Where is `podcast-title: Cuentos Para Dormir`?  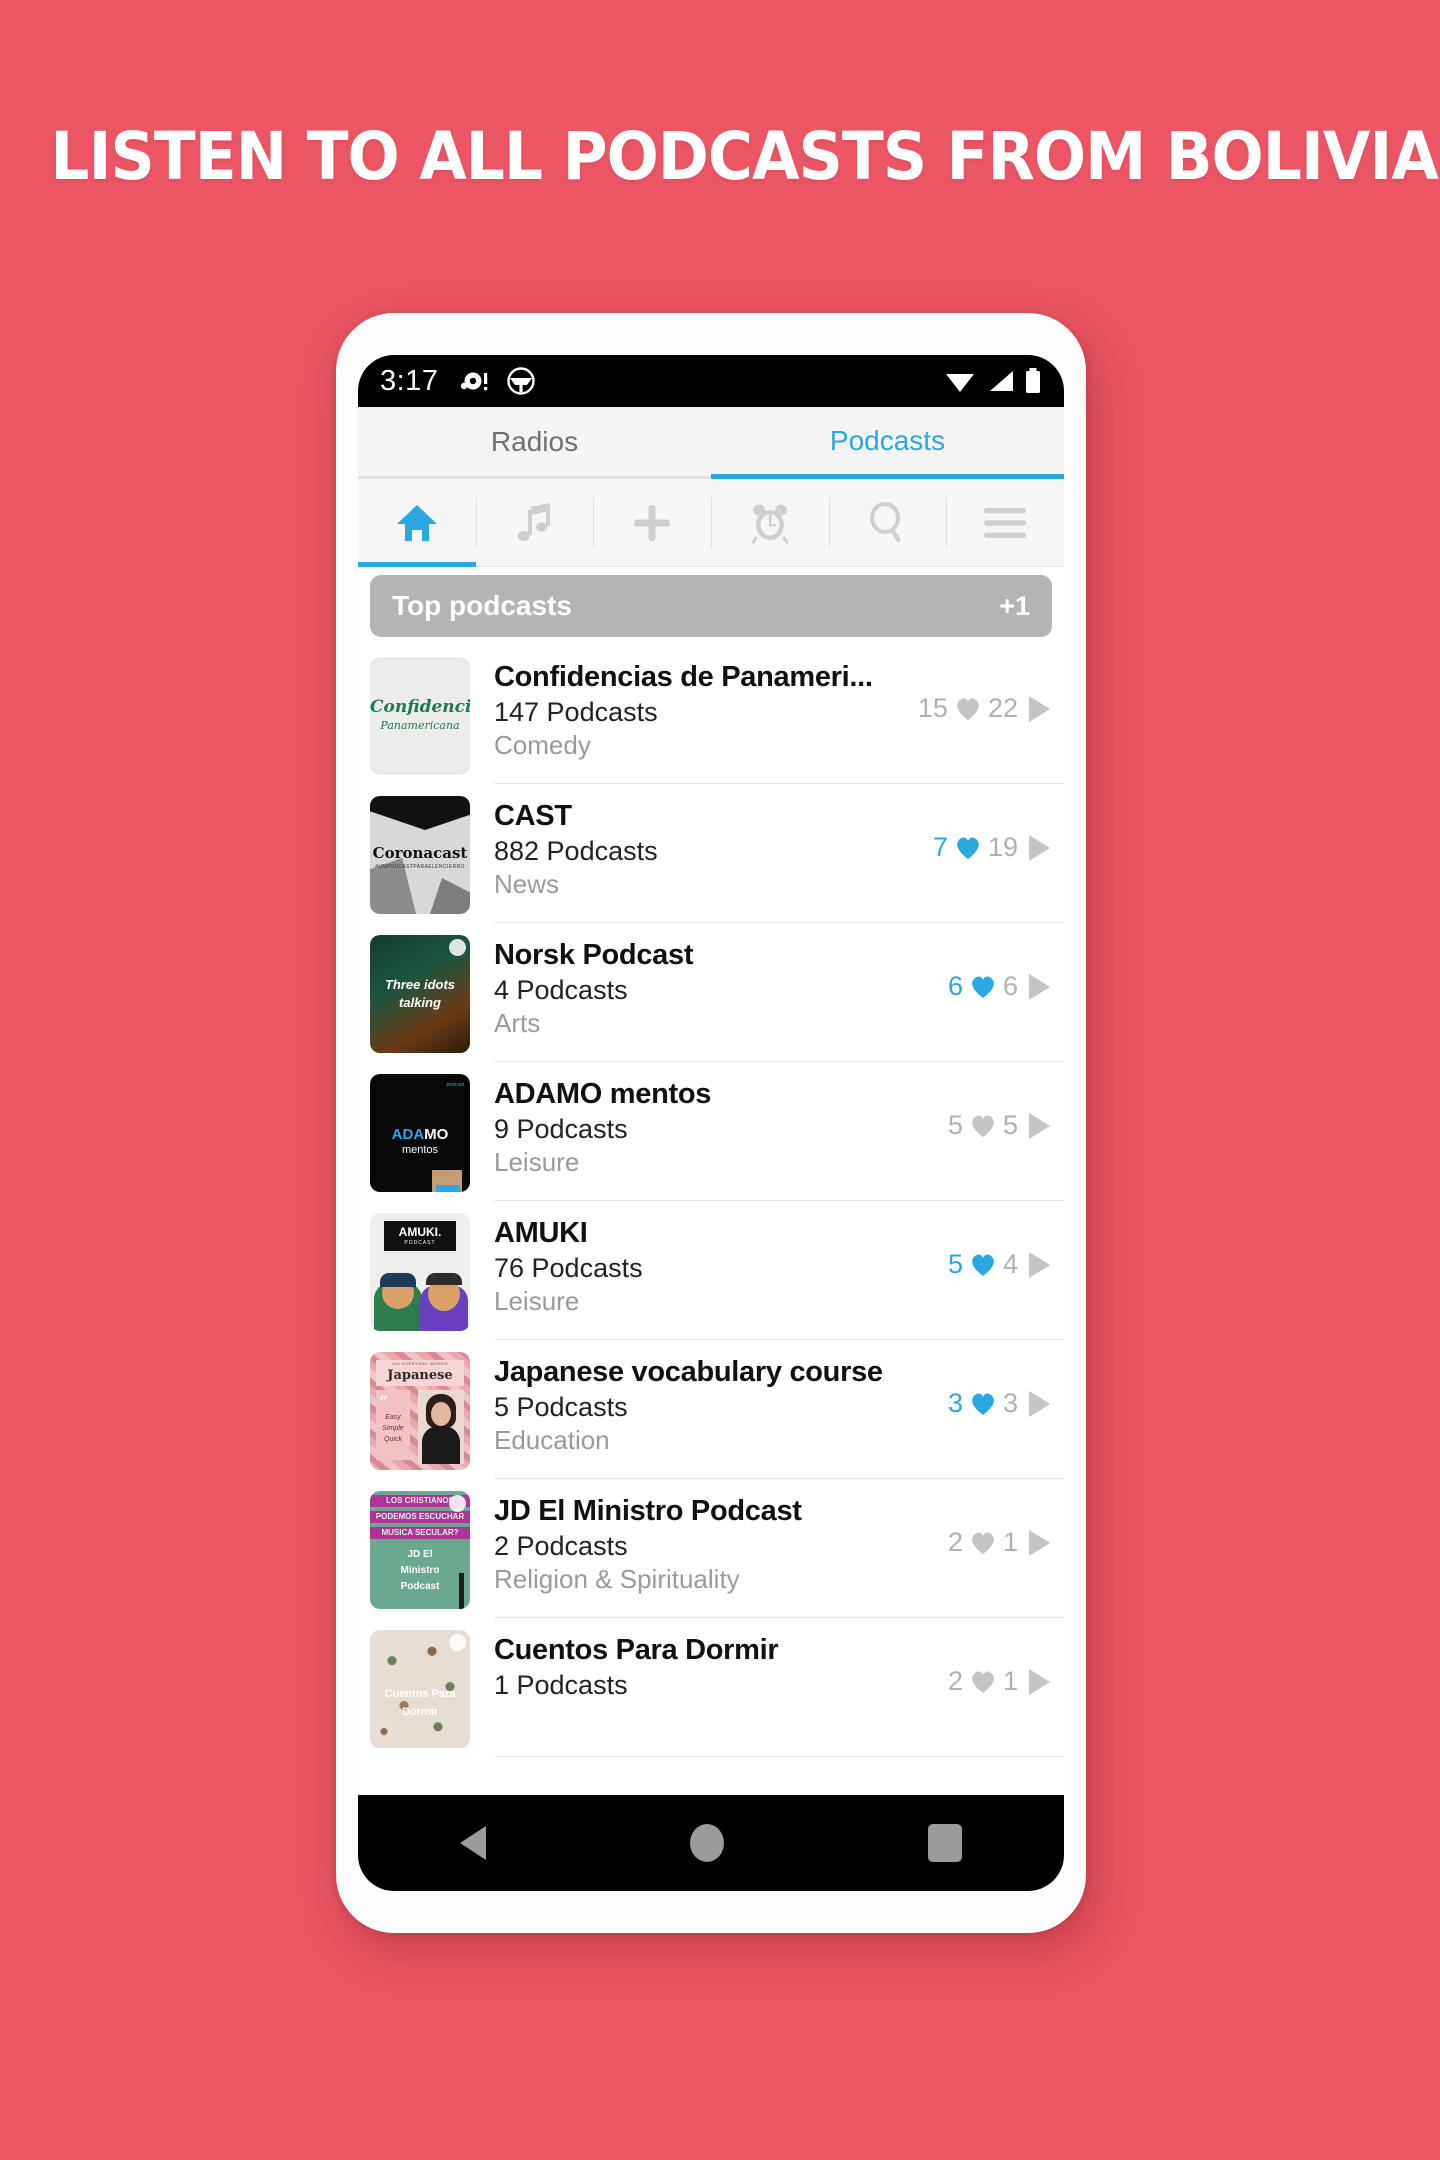
podcast-title: Cuentos Para Dormir is located at coordinates (636, 1650).